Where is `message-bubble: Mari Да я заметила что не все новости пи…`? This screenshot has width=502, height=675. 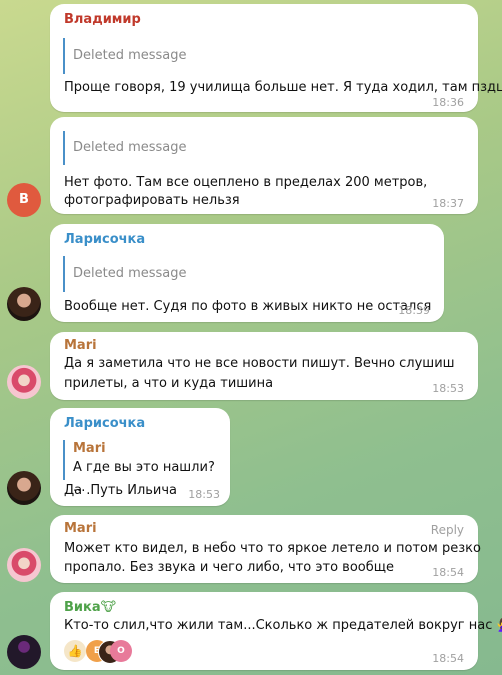 message-bubble: Mari Да я заметила что не все новости пи… is located at coordinates (264, 366).